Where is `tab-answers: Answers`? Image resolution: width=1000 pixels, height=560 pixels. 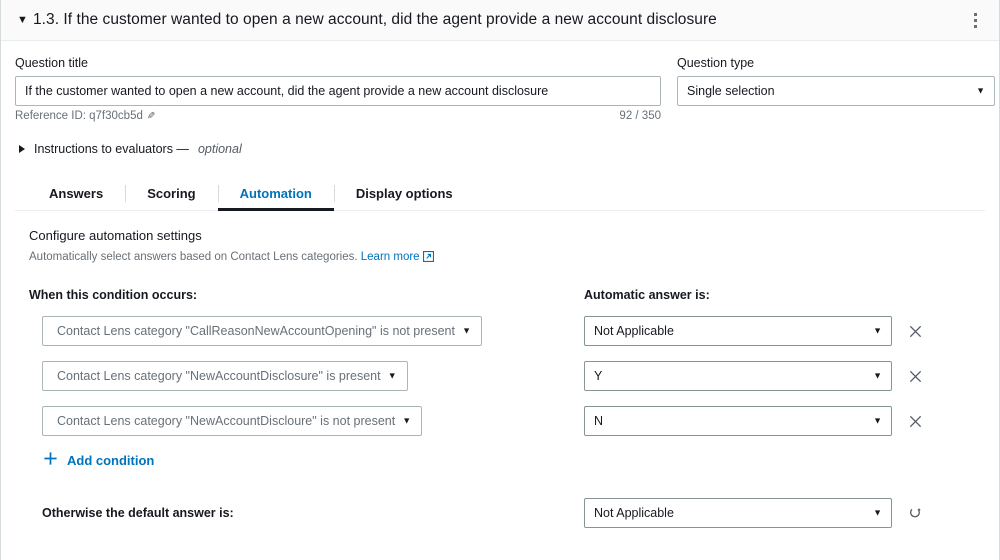
tab-answers: Answers is located at coordinates (76, 193).